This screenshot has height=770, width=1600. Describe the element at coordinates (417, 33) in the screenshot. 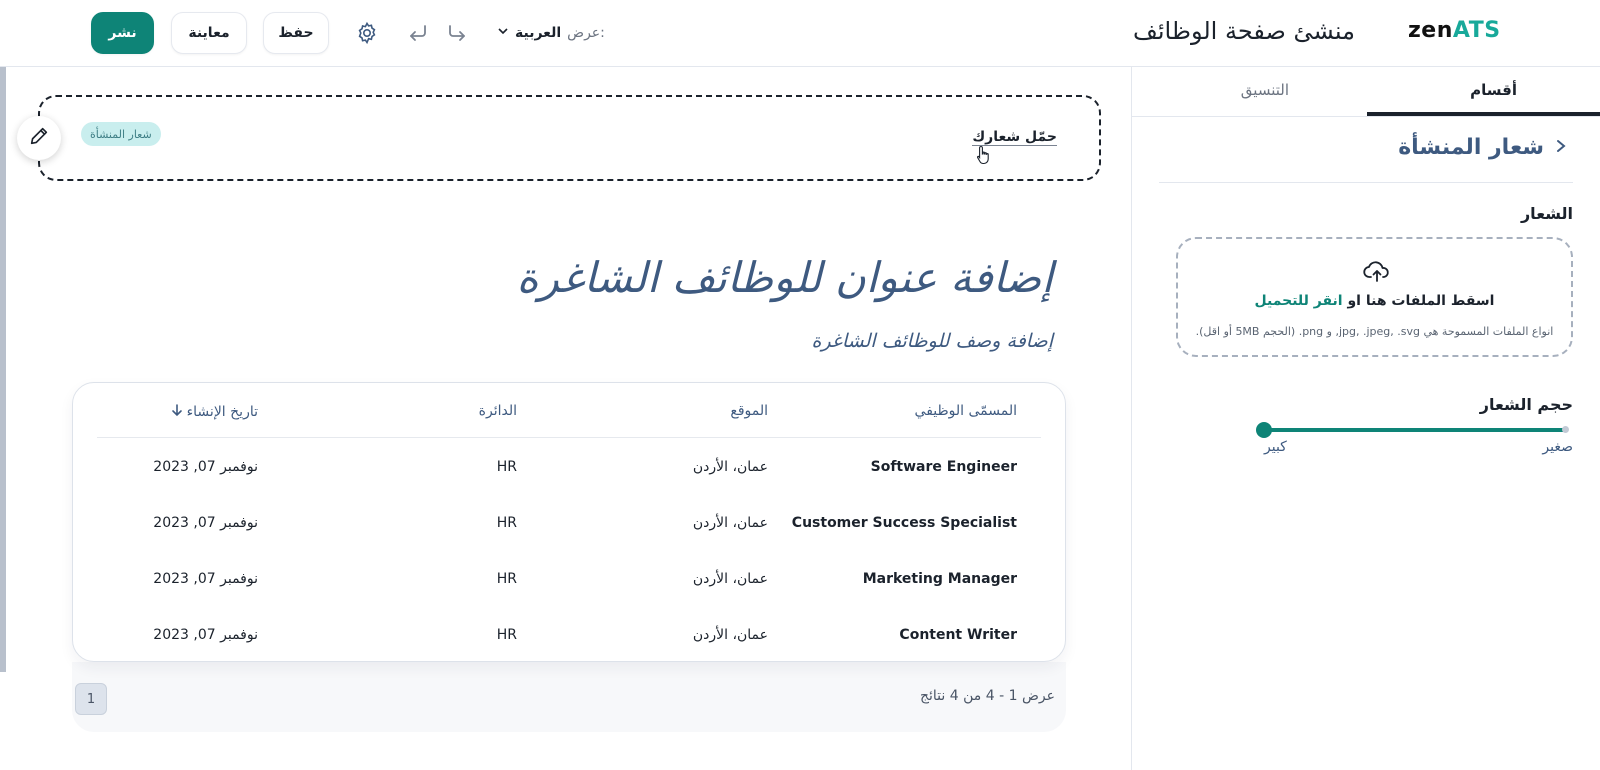

I see `undo-icon` at that location.